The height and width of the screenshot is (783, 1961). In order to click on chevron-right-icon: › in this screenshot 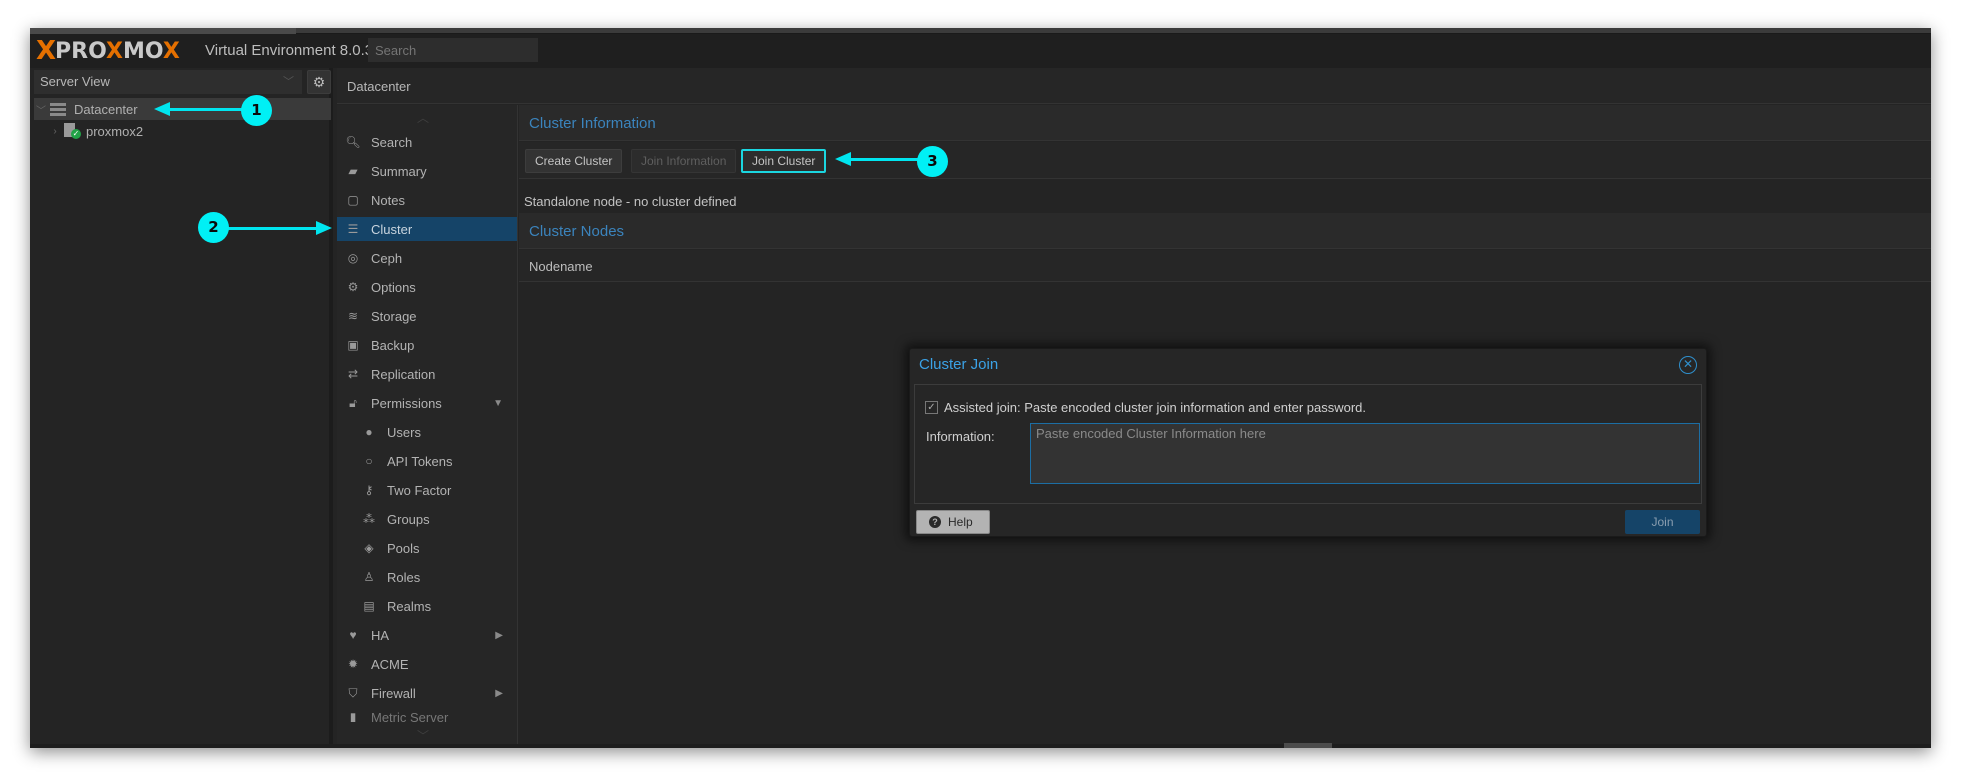, I will do `click(55, 131)`.